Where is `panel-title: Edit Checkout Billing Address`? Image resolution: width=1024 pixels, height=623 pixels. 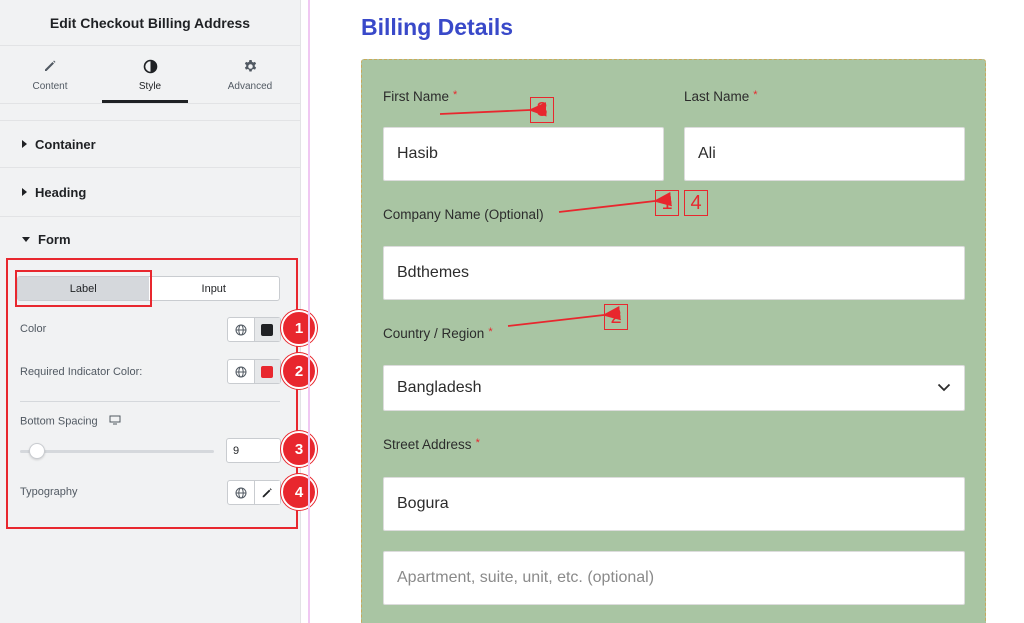 panel-title: Edit Checkout Billing Address is located at coordinates (150, 23).